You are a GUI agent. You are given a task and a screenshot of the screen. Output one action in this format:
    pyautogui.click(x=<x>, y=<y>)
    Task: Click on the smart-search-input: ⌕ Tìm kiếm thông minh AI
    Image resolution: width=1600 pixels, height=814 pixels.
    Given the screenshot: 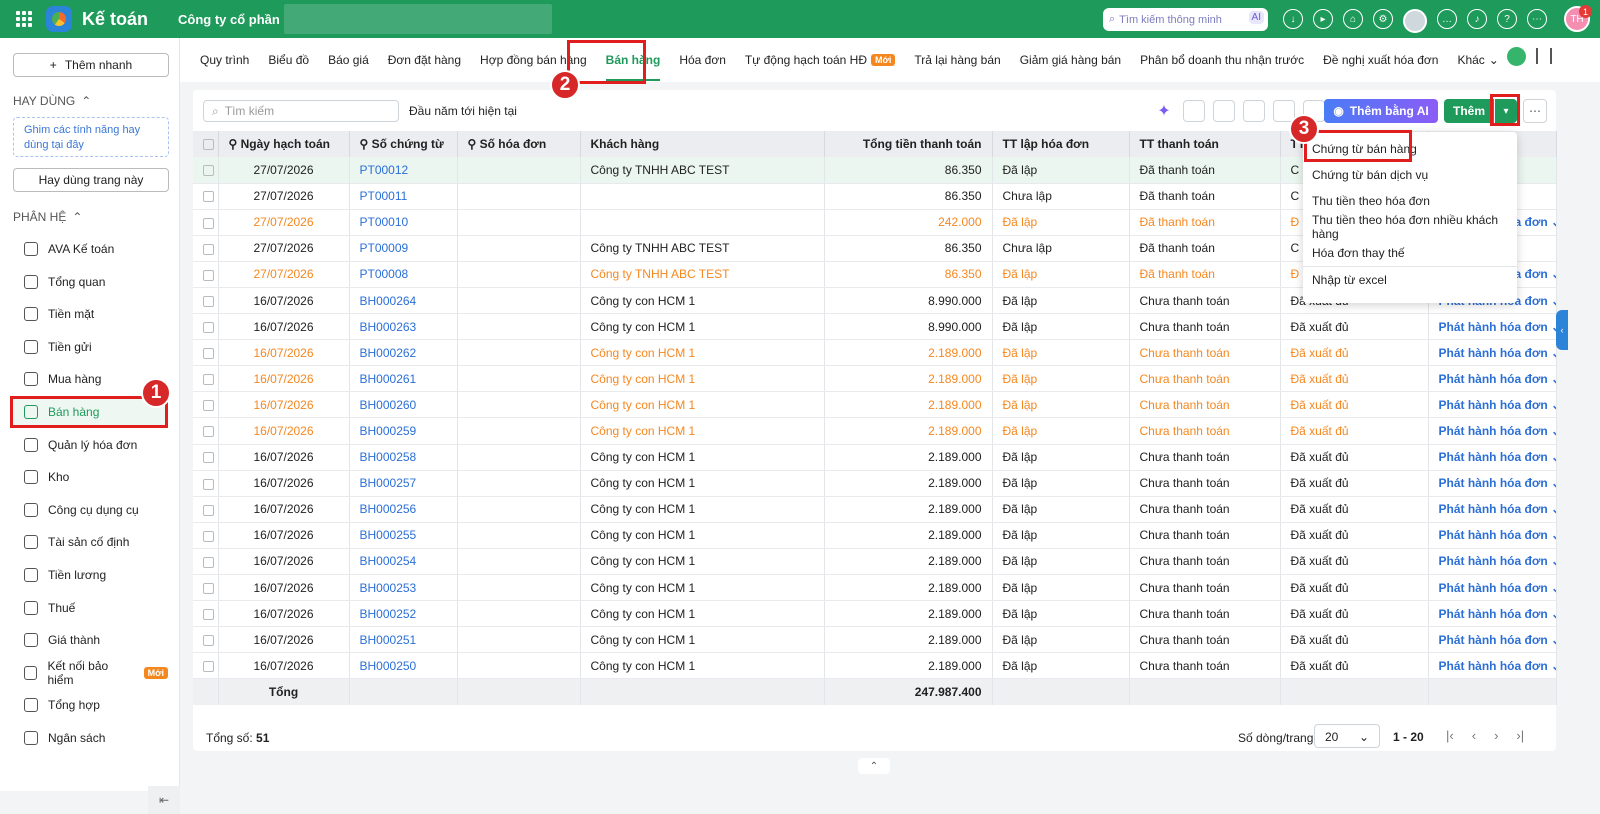 What is the action you would take?
    pyautogui.click(x=1185, y=19)
    